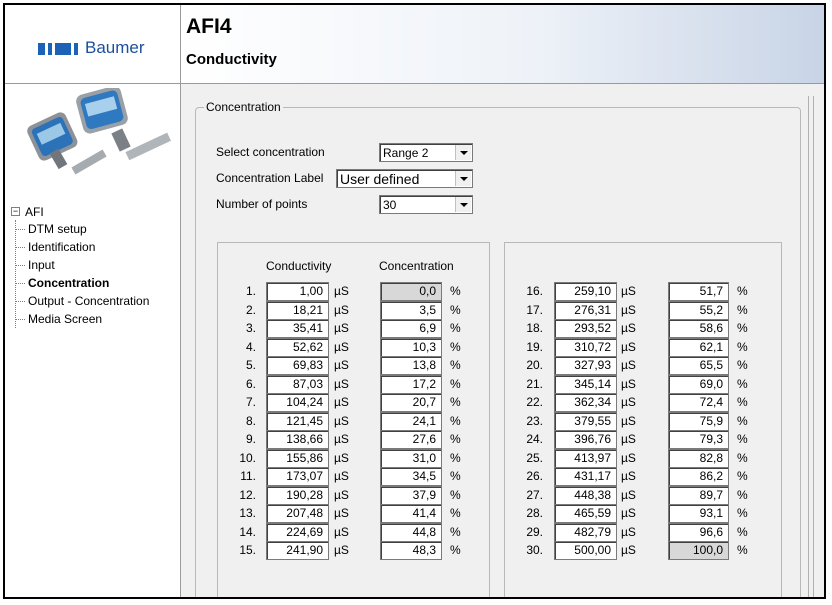 The height and width of the screenshot is (605, 832). I want to click on table-row: 29. 482,79 µS 96,6%, so click(643, 532).